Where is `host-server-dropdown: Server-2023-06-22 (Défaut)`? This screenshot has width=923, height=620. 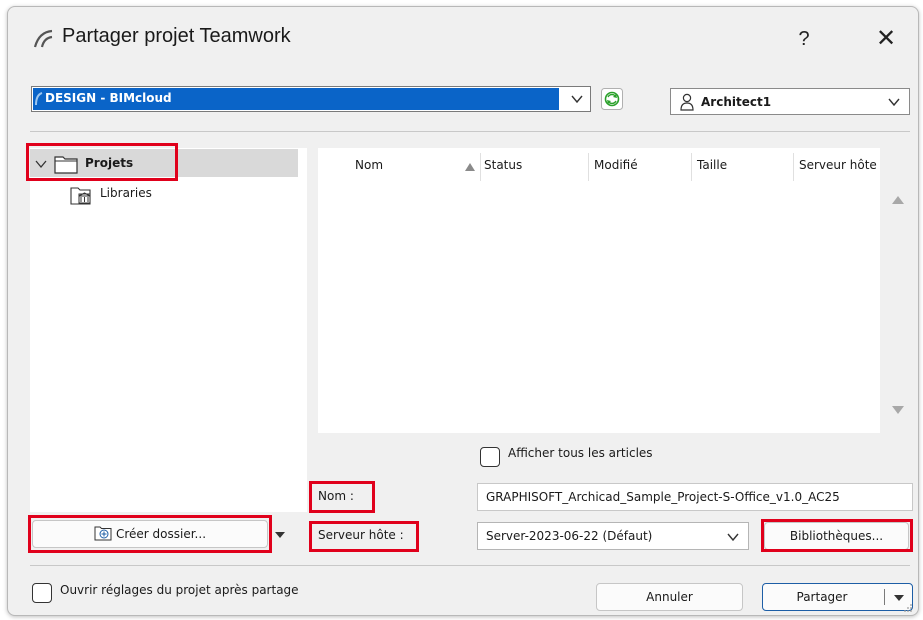
host-server-dropdown: Server-2023-06-22 (Défaut) is located at coordinates (613, 536).